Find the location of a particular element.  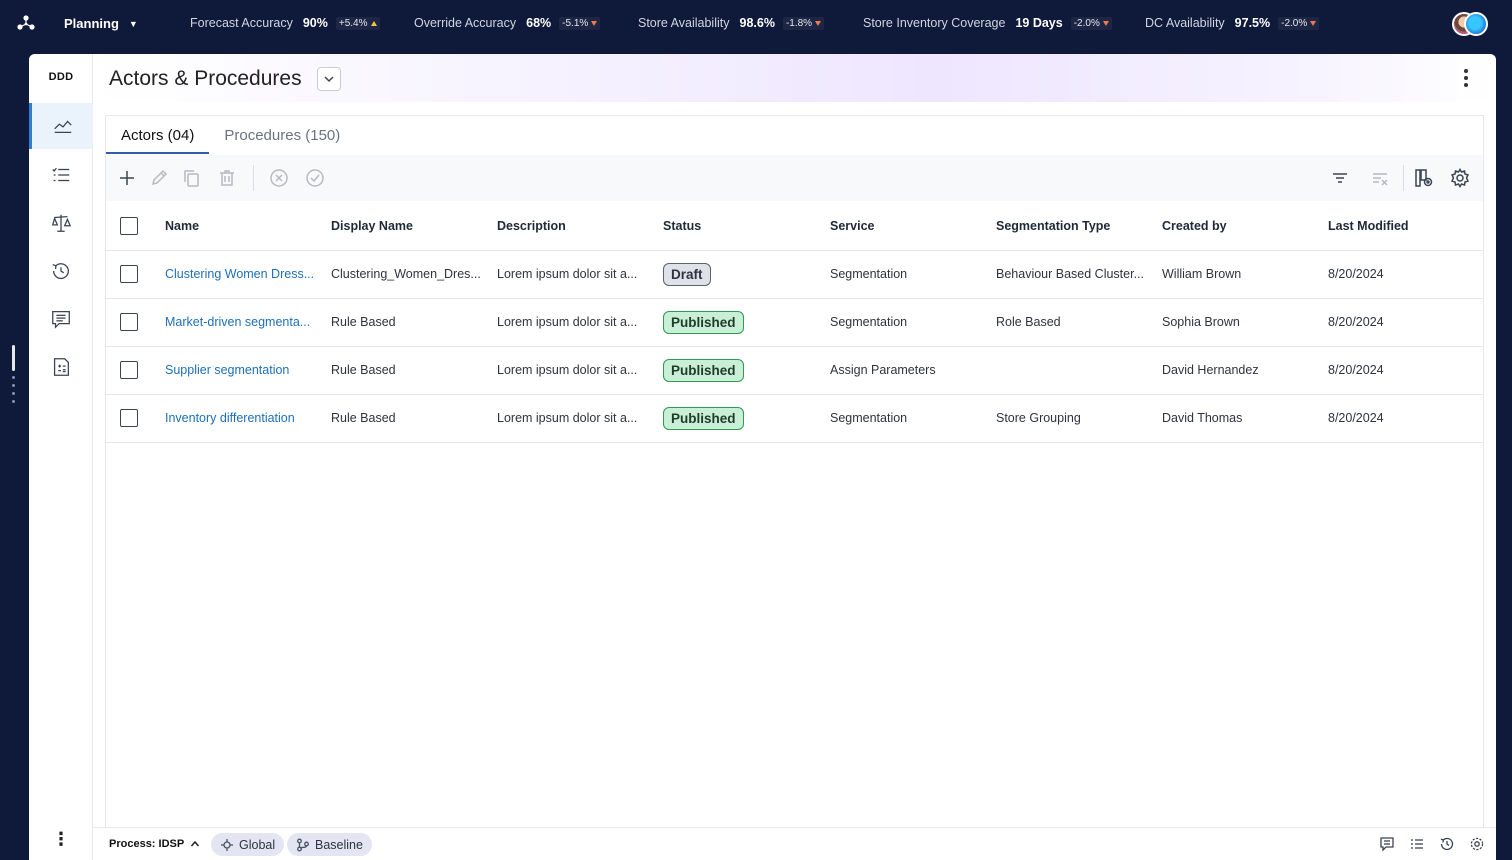

nav-item-history is located at coordinates (61, 271).